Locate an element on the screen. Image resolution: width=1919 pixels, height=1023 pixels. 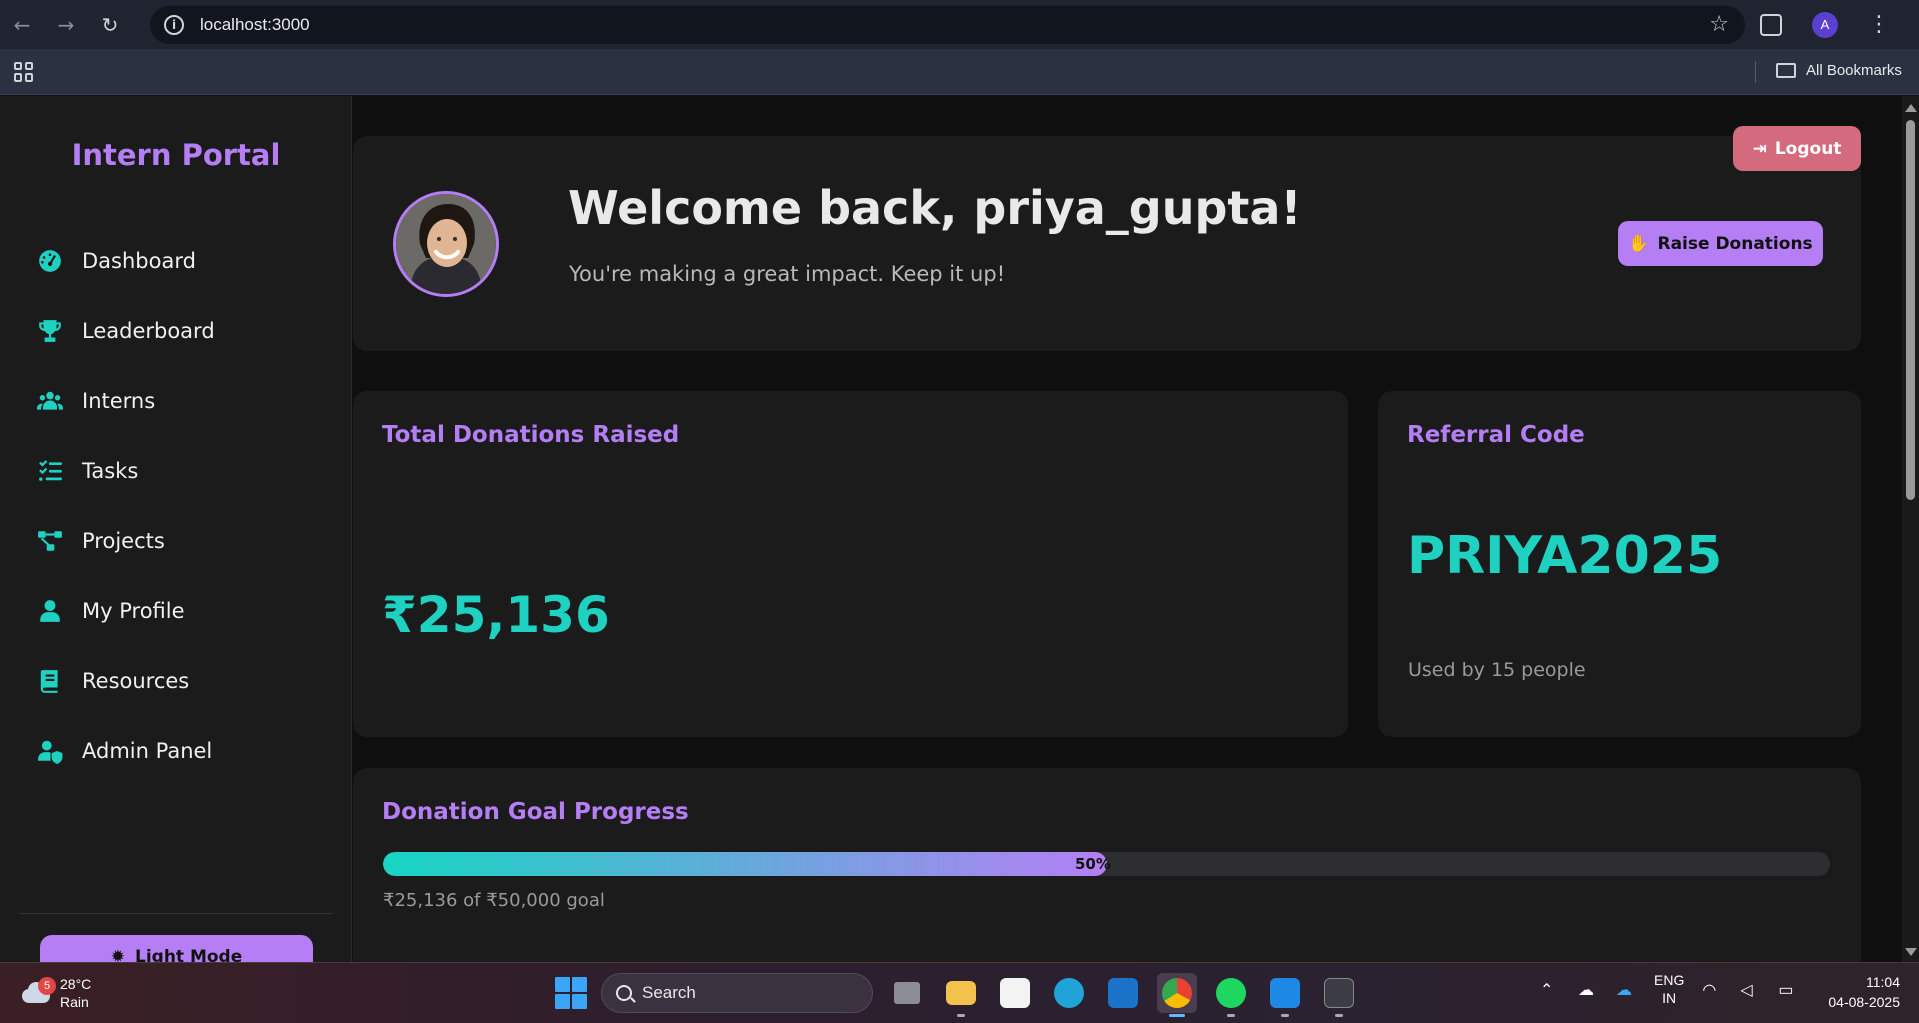
scroll-down-arrow is located at coordinates (1911, 952).